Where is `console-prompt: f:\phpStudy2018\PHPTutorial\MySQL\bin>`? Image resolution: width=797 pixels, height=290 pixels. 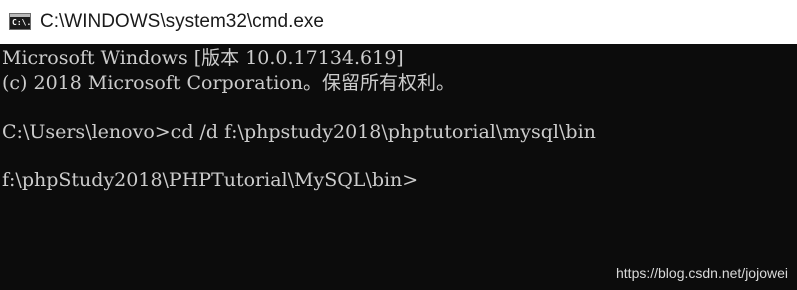 console-prompt: f:\phpStudy2018\PHPTutorial\MySQL\bin> is located at coordinates (210, 180).